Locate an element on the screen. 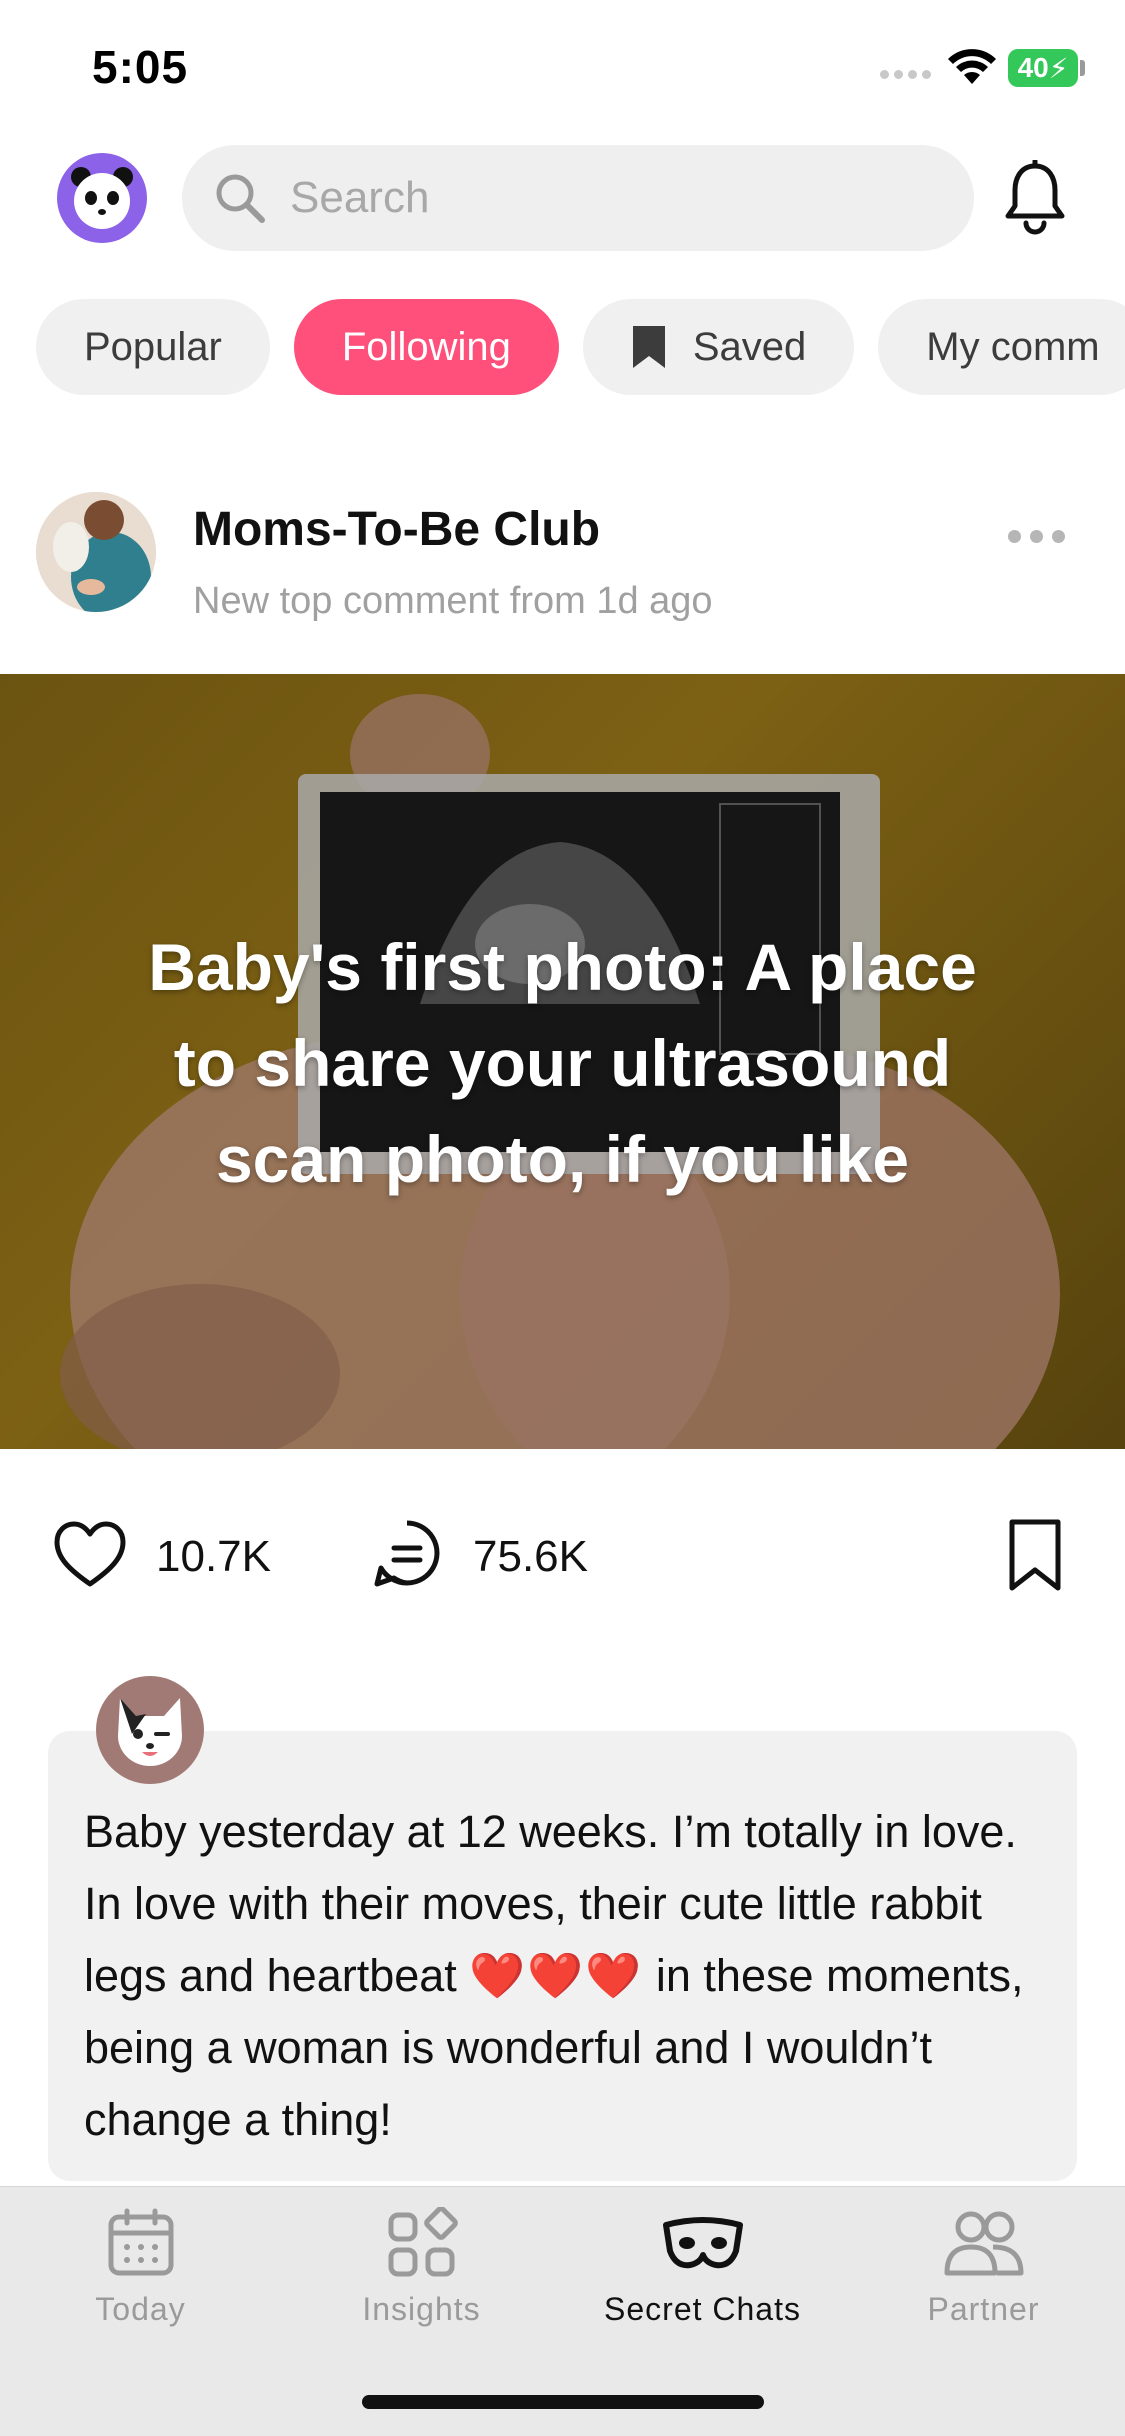 The height and width of the screenshot is (2436, 1125). group-avatar-image is located at coordinates (96, 552).